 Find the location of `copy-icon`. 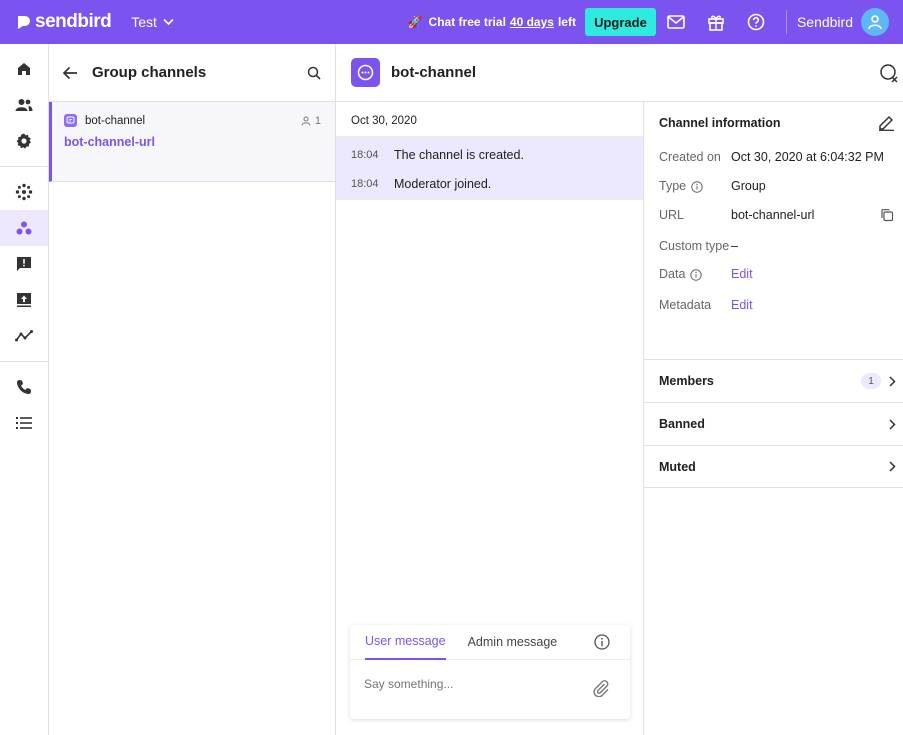

copy-icon is located at coordinates (887, 215).